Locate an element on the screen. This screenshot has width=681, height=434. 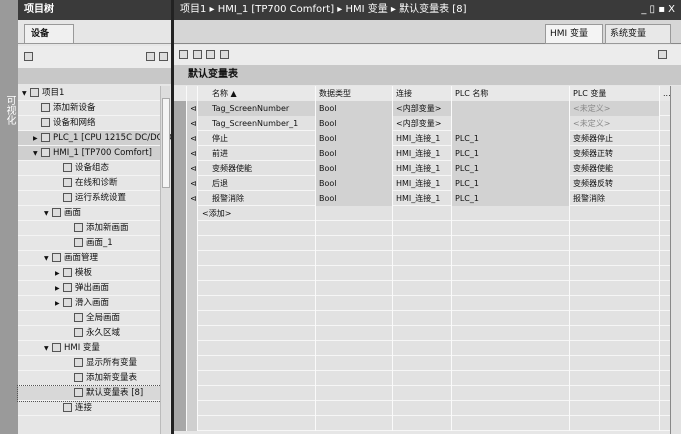
tree-item: 运行系统设置 is located at coordinates (89, 198).